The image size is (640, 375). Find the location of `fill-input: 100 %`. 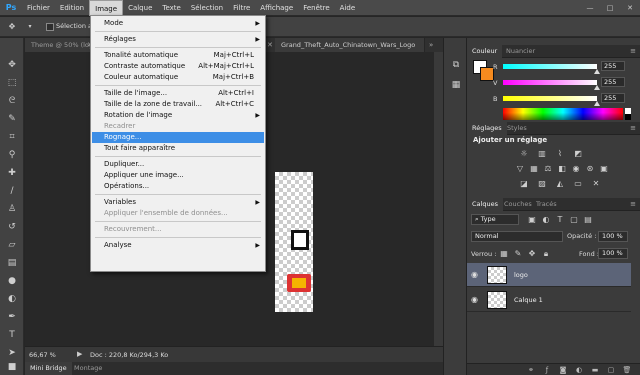

fill-input: 100 % is located at coordinates (613, 253).